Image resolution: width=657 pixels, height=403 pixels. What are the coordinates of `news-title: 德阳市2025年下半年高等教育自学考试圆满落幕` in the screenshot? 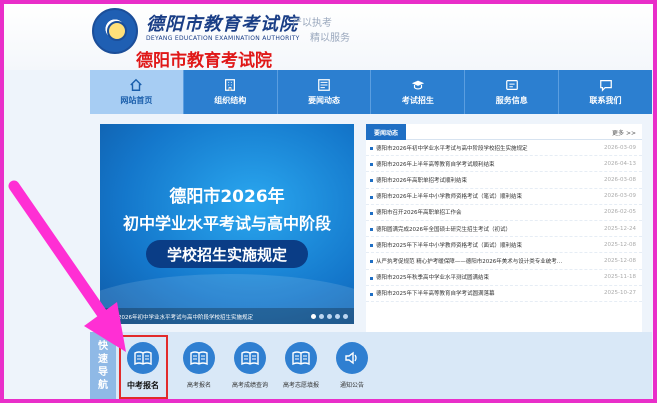 It's located at (435, 294).